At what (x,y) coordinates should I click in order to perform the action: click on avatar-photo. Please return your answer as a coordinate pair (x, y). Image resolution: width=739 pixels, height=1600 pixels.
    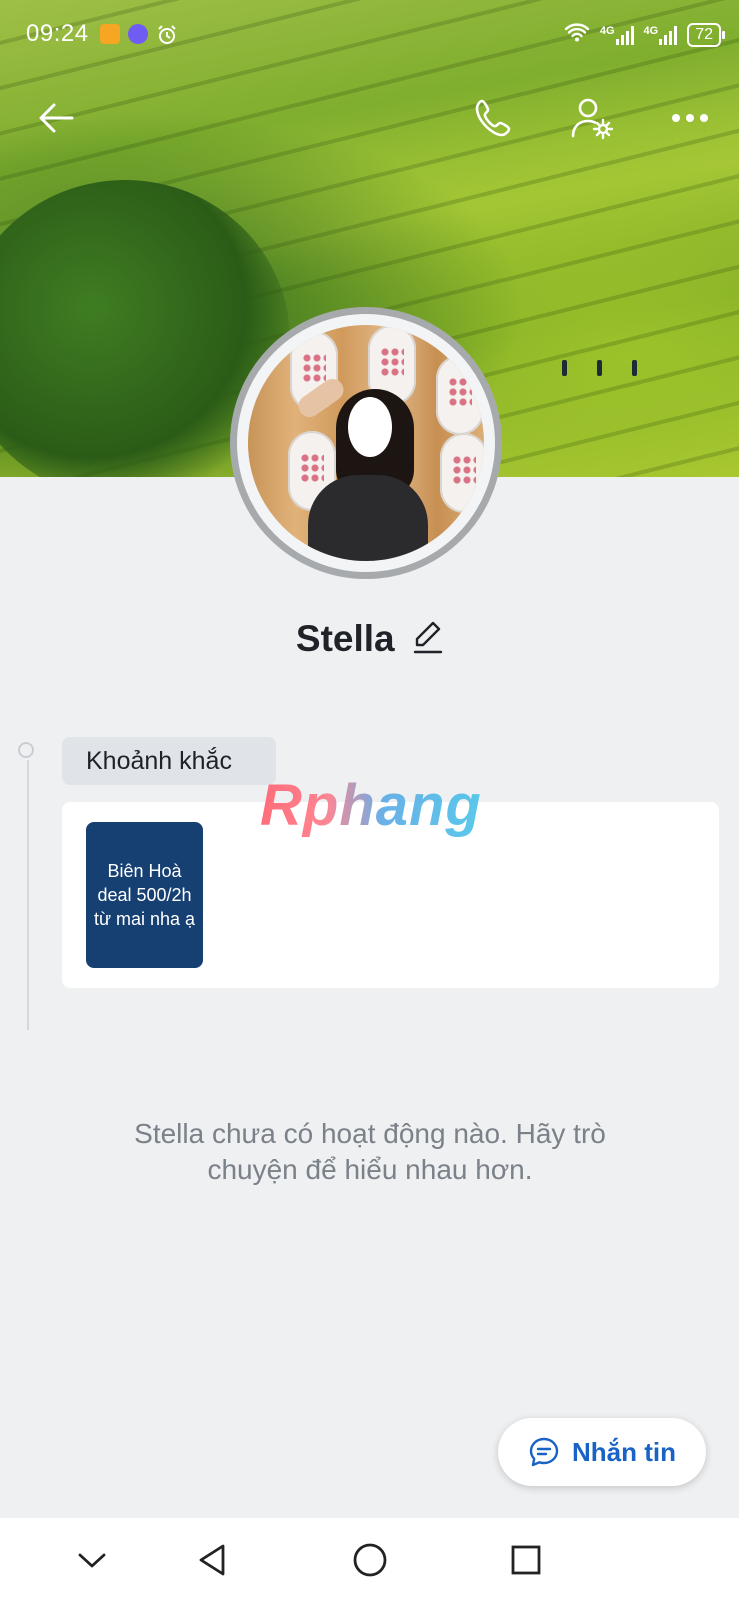
    Looking at the image, I should click on (366, 443).